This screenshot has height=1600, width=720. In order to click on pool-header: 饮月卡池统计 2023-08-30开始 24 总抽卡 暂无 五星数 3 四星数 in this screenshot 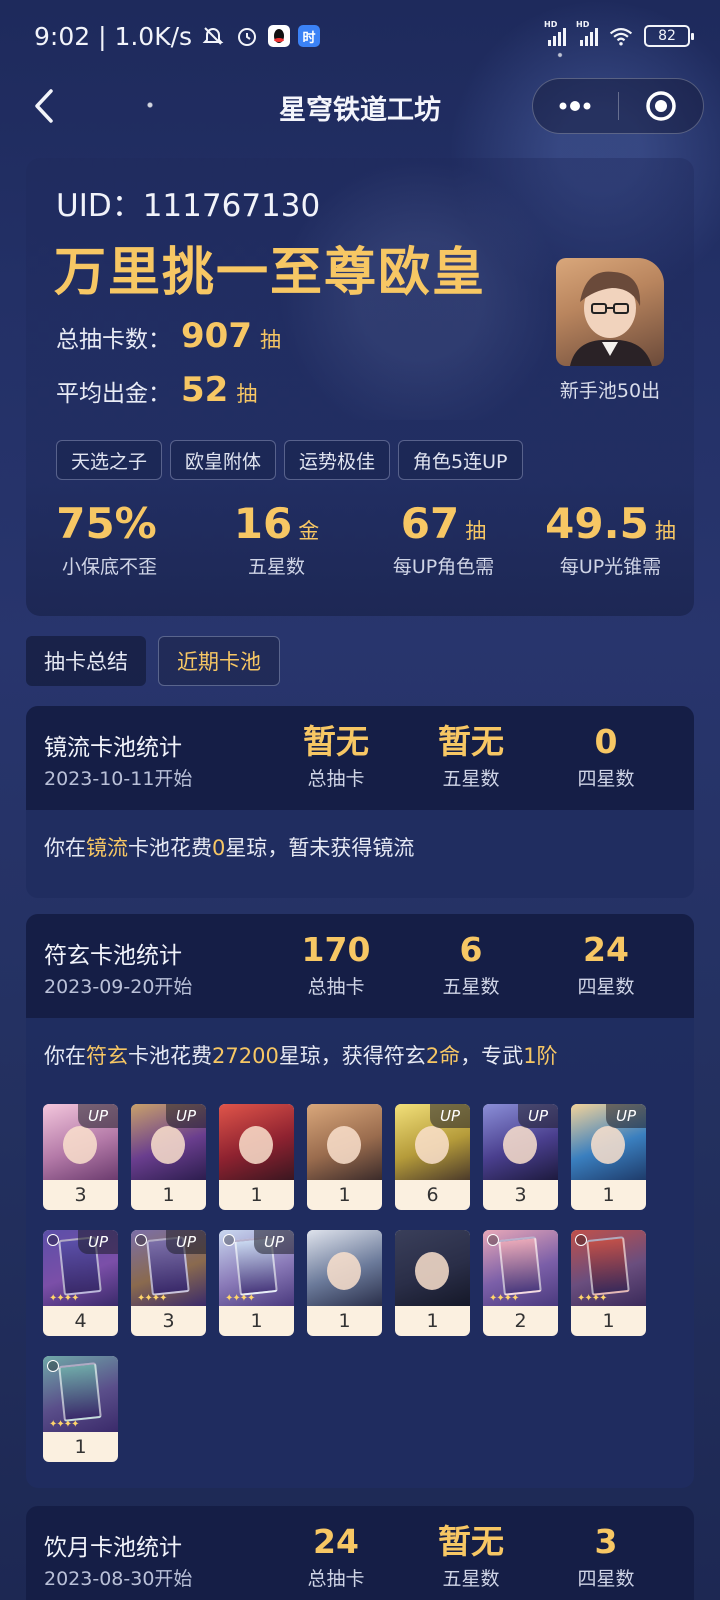, I will do `click(360, 1553)`.